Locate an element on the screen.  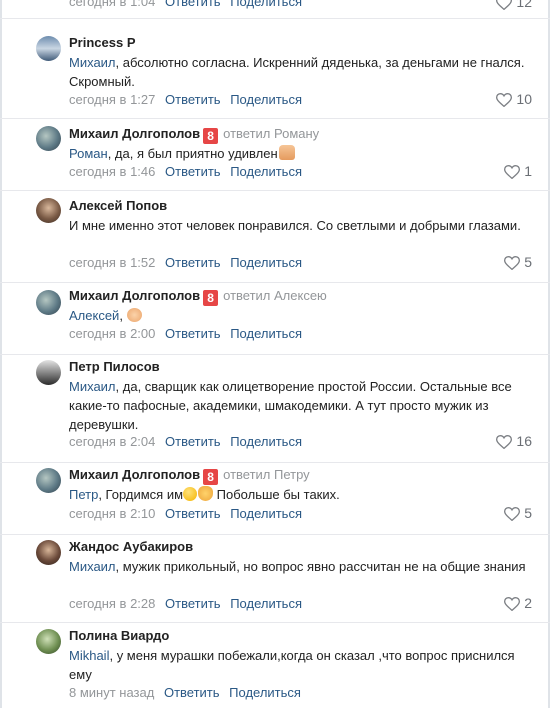
reply-to-label: ответил Алексею is located at coordinates (275, 295).